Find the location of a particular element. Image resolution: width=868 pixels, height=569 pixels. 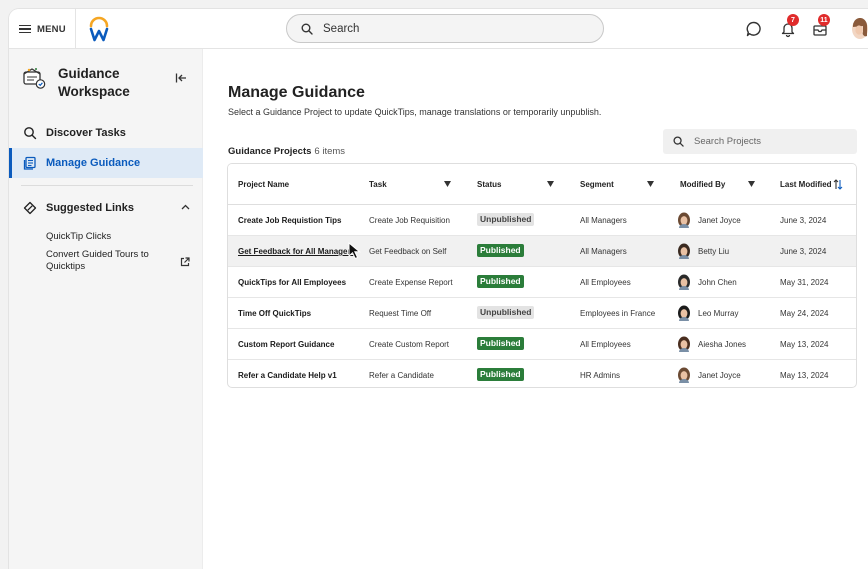

column-header-status: Status is located at coordinates (489, 184).